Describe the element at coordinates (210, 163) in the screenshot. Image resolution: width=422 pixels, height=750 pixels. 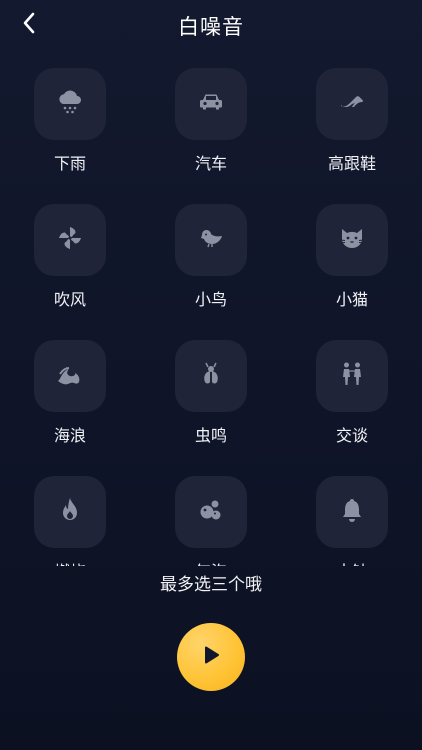
I see `sound-label: 汽车` at that location.